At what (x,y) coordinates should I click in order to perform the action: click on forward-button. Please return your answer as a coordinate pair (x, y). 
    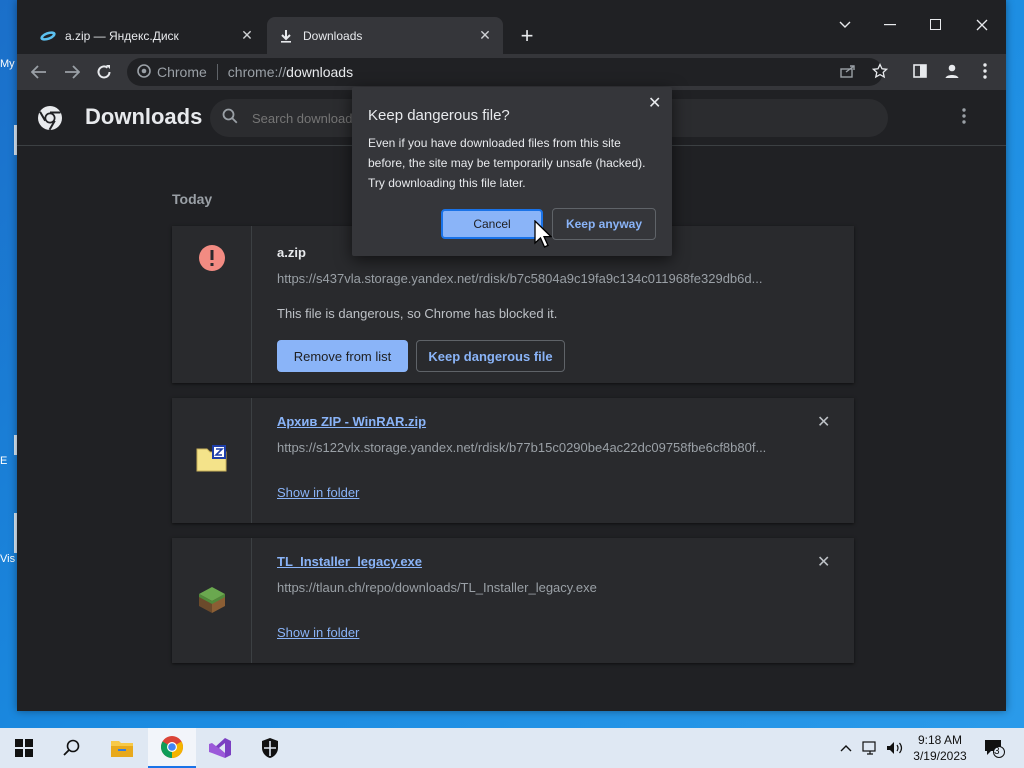
    Looking at the image, I should click on (72, 72).